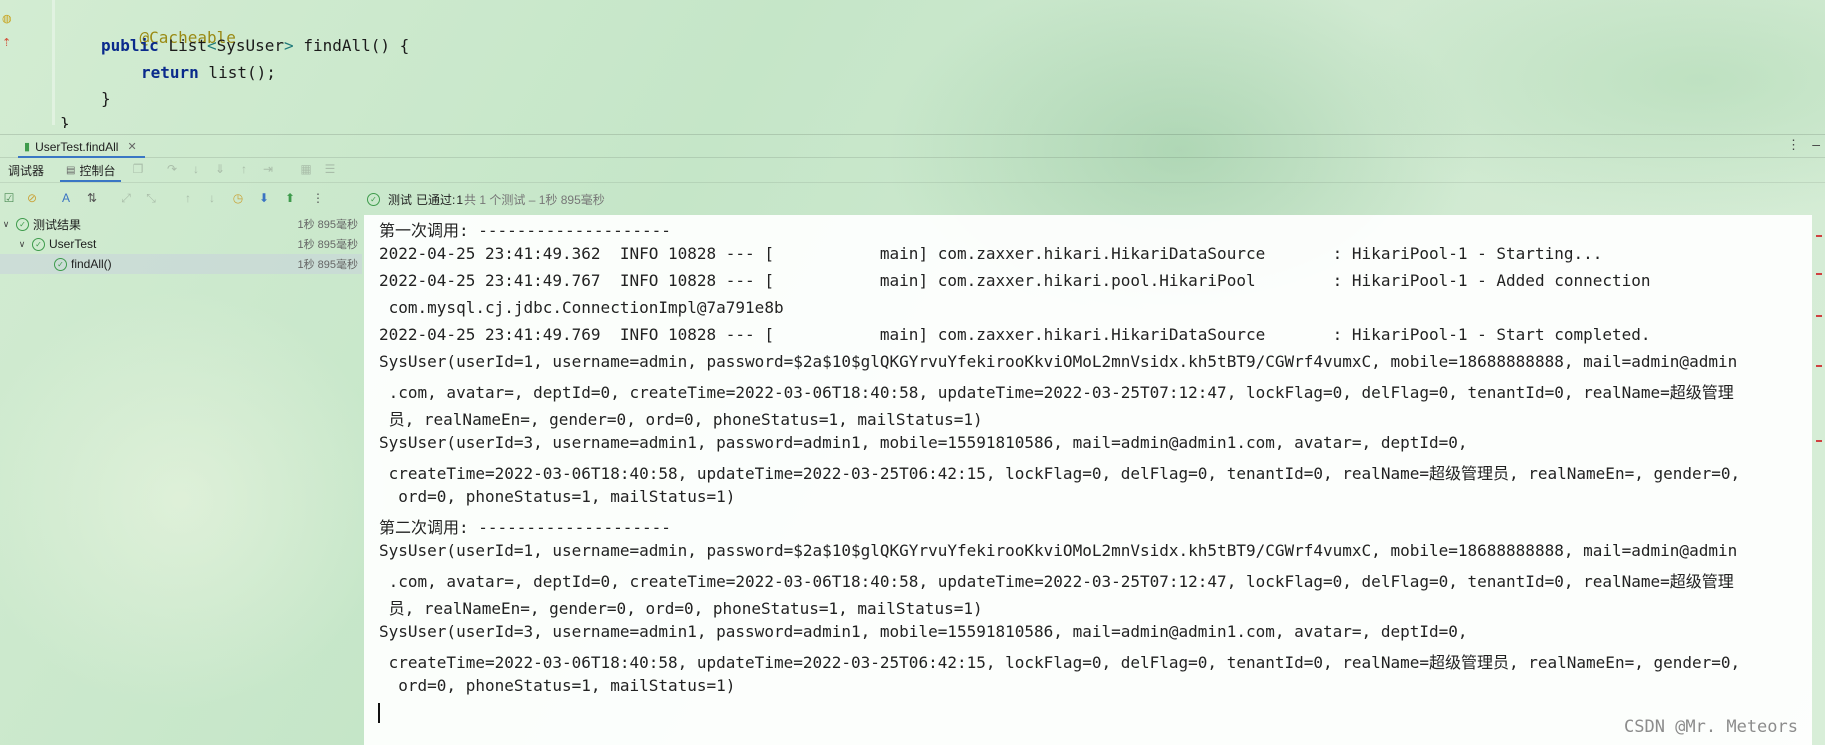  I want to click on watermark: CSDN @Mr. Meteors, so click(1711, 727).